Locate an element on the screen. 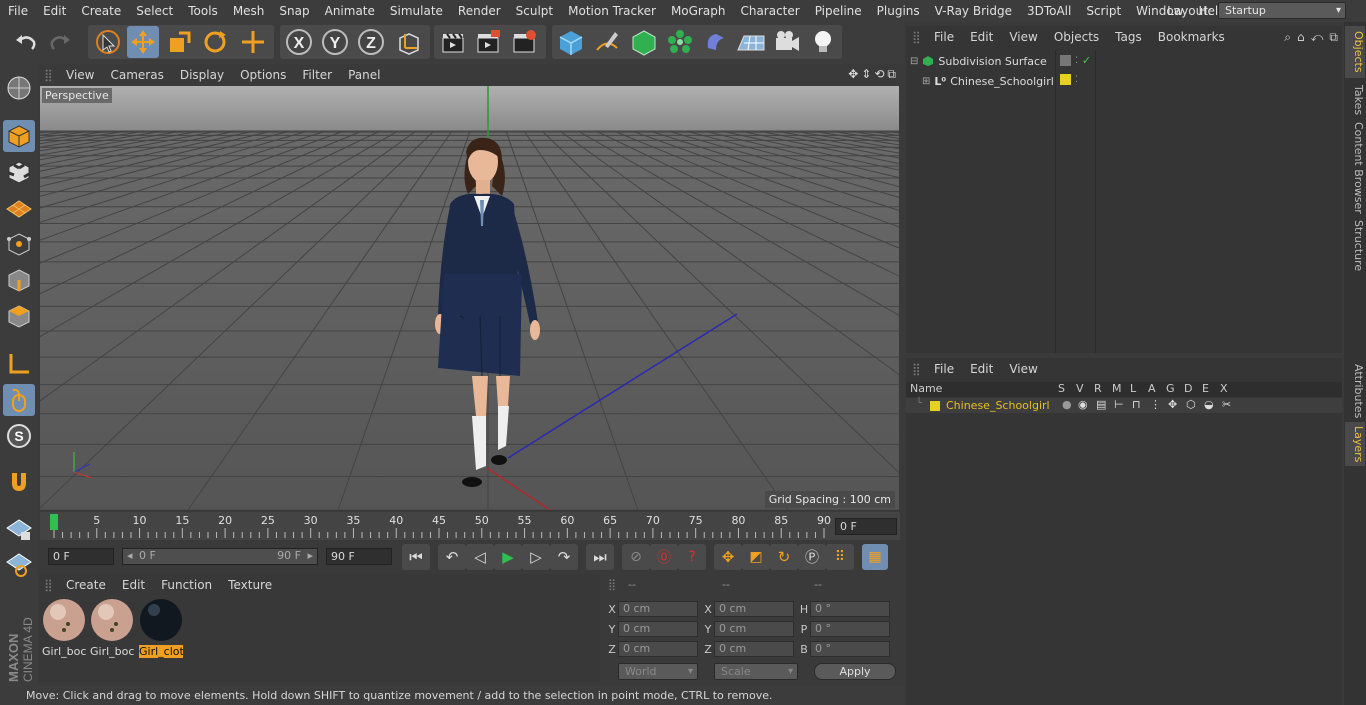  playhead-marker is located at coordinates (54, 522).